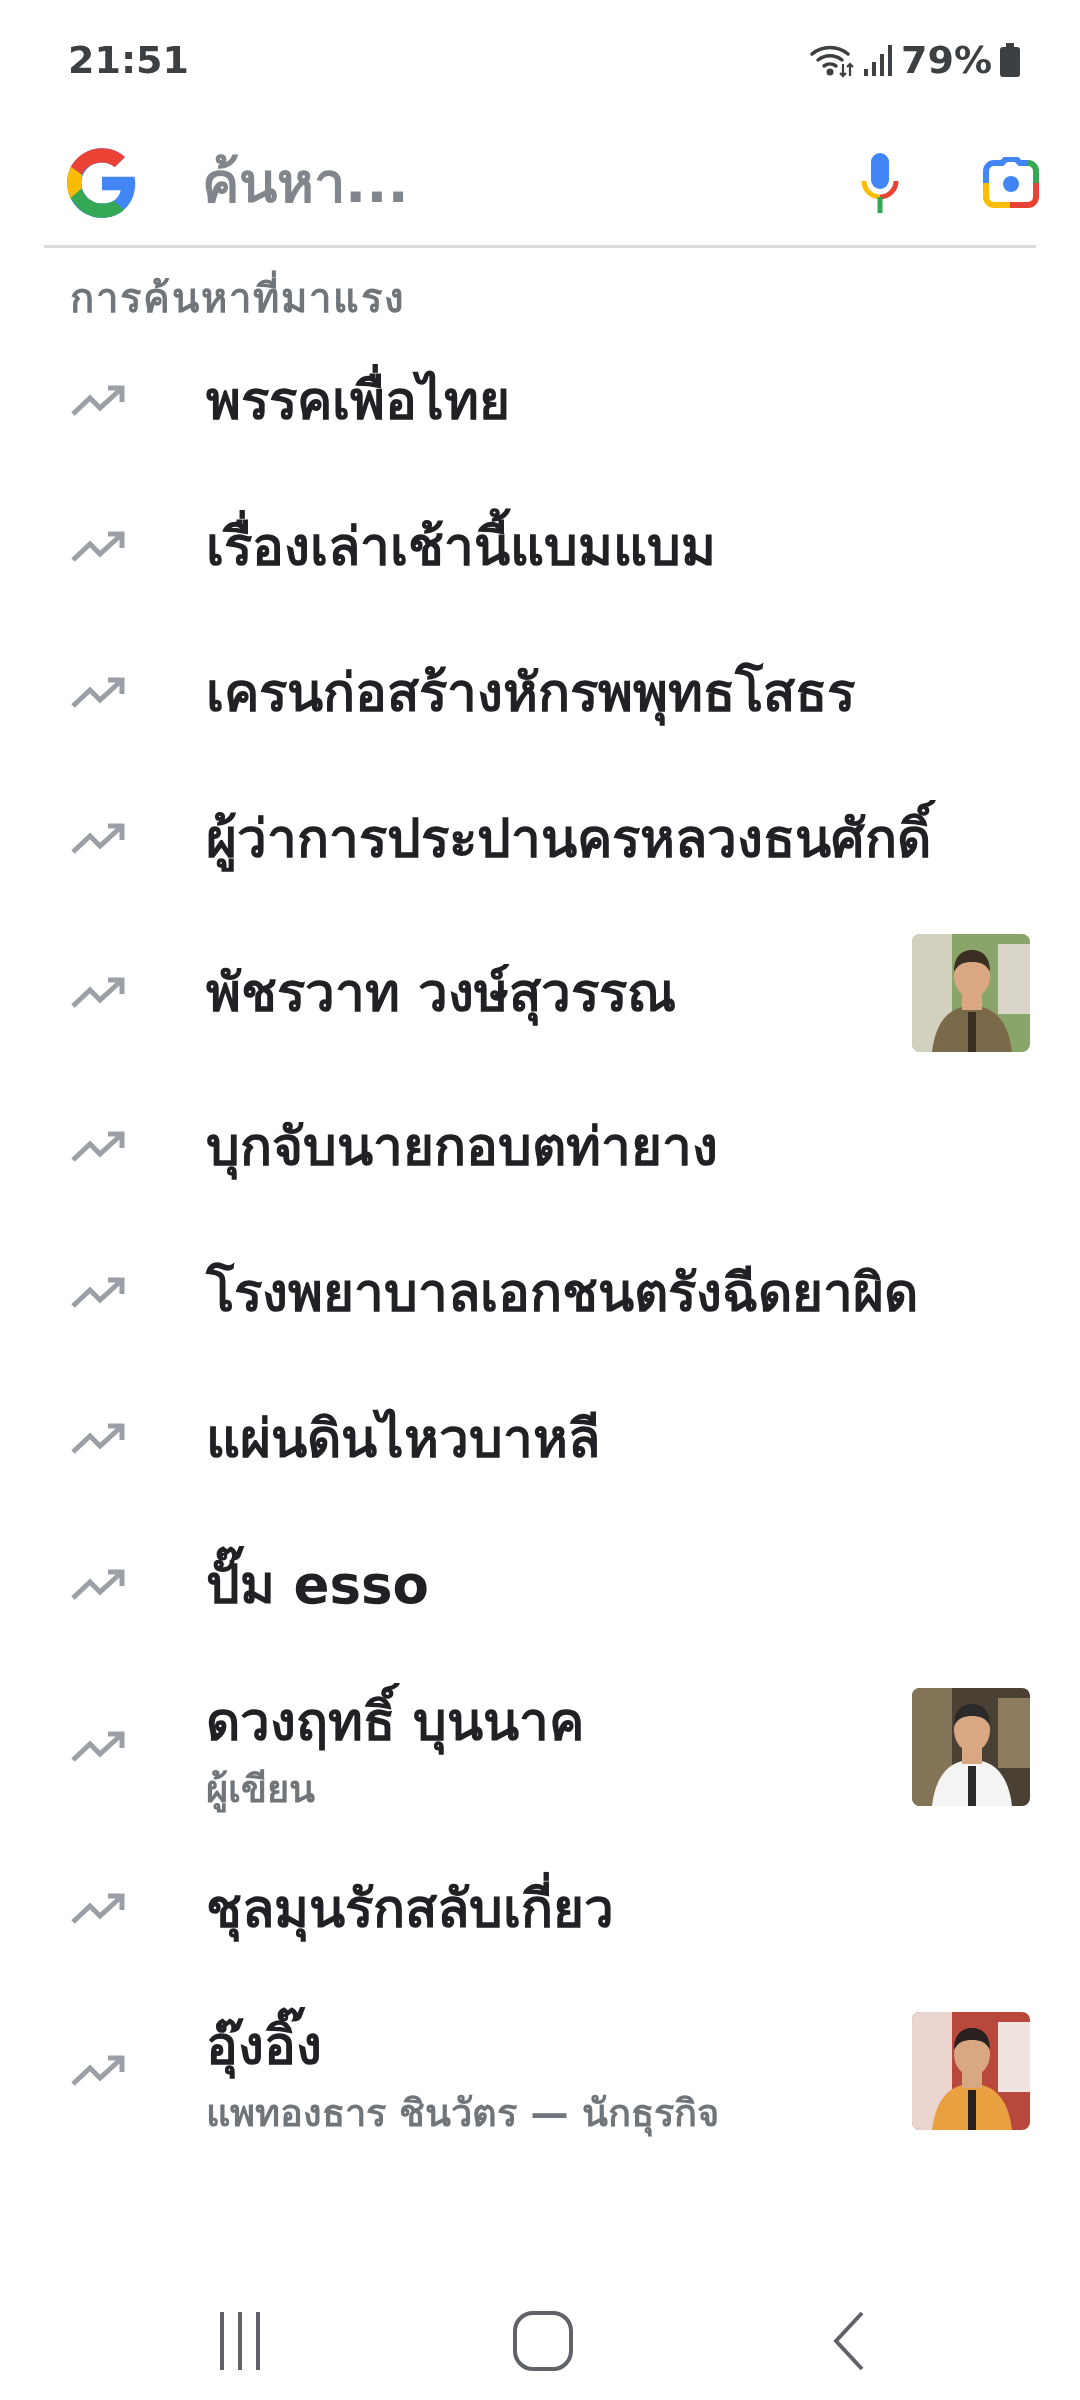 The width and height of the screenshot is (1080, 2400). I want to click on trend-subtitle: ผู้เขียน, so click(261, 1790).